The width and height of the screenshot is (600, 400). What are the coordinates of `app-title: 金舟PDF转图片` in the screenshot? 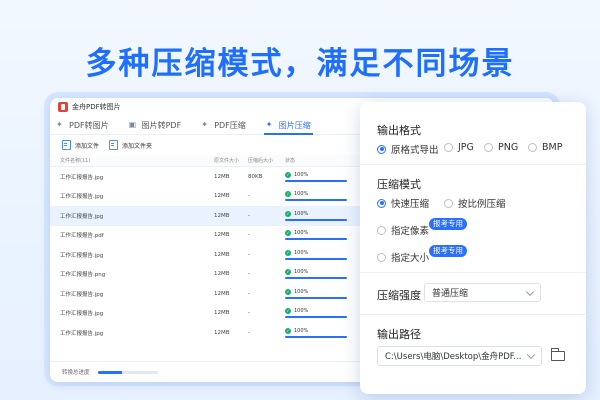 It's located at (96, 107).